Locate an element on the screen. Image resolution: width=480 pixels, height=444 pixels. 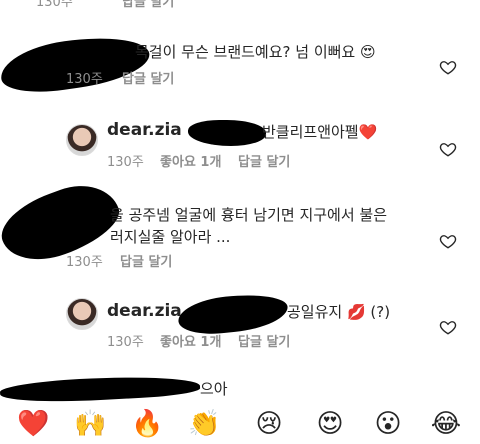
tears-of-joy-emoji: 😂 is located at coordinates (446, 424).